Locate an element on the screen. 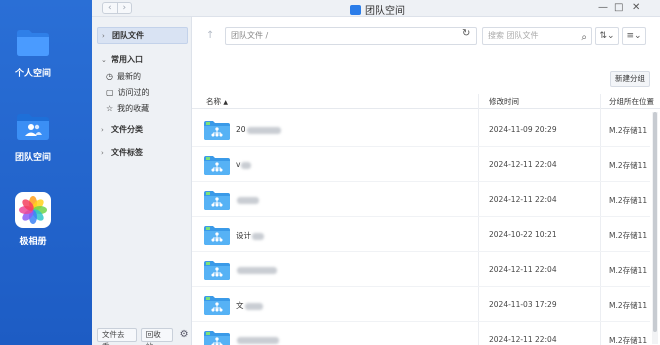 The height and width of the screenshot is (345, 660). sidebar-item-common: ⌄ 常用入口 is located at coordinates (142, 59).